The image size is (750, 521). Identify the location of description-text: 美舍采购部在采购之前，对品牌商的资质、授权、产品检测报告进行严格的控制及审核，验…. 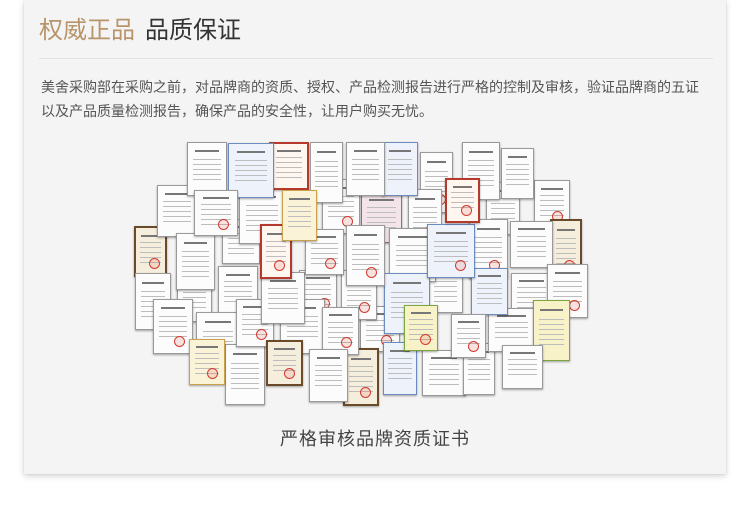
(370, 100).